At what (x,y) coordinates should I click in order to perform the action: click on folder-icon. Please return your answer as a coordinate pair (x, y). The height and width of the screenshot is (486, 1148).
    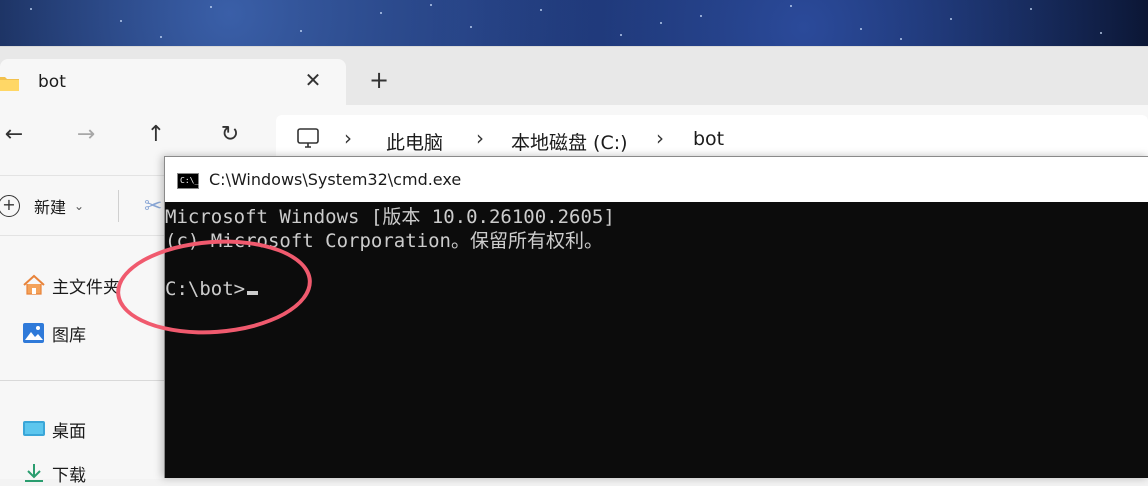
    Looking at the image, I should click on (9, 84).